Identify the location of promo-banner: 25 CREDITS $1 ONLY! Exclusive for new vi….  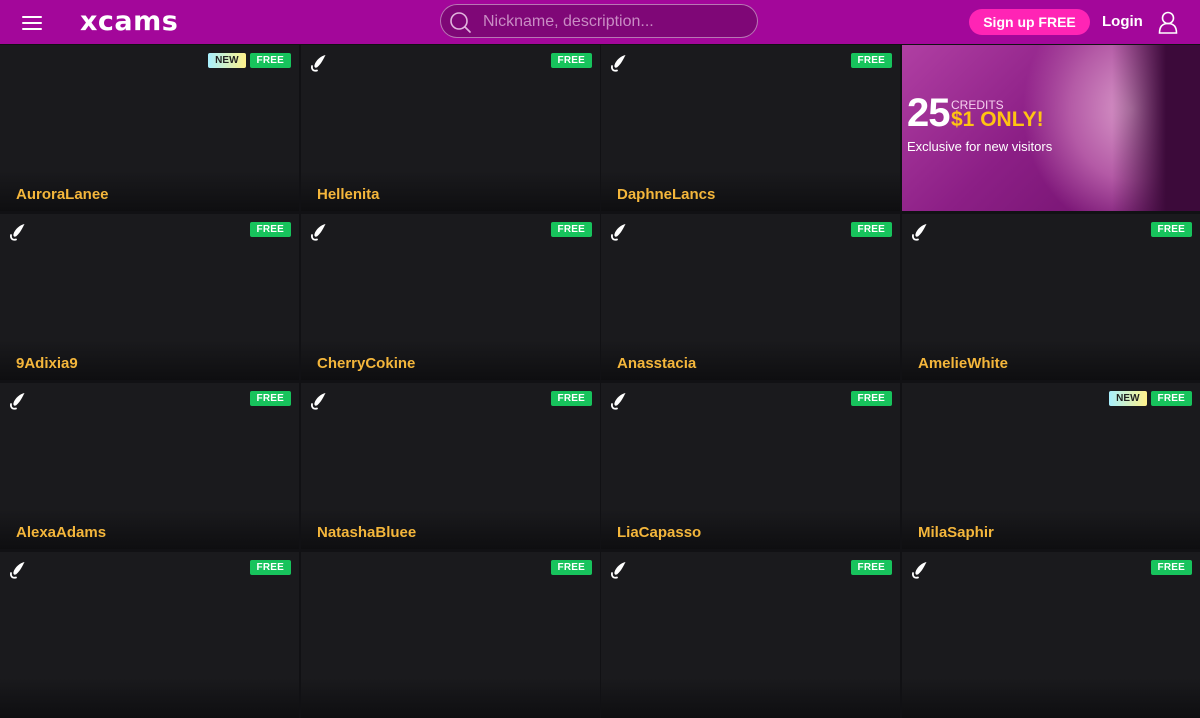
(1051, 128).